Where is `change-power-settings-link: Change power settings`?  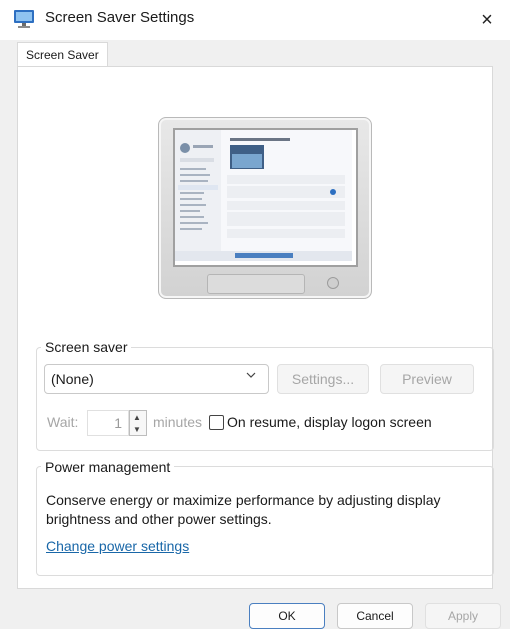 change-power-settings-link: Change power settings is located at coordinates (117, 546).